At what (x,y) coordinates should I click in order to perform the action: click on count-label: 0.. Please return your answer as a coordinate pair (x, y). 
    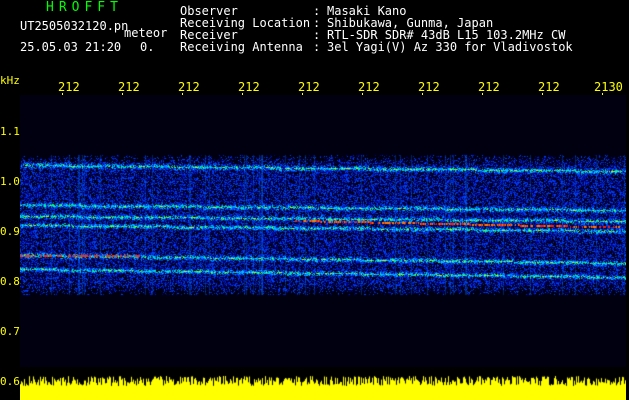
    Looking at the image, I should click on (147, 47).